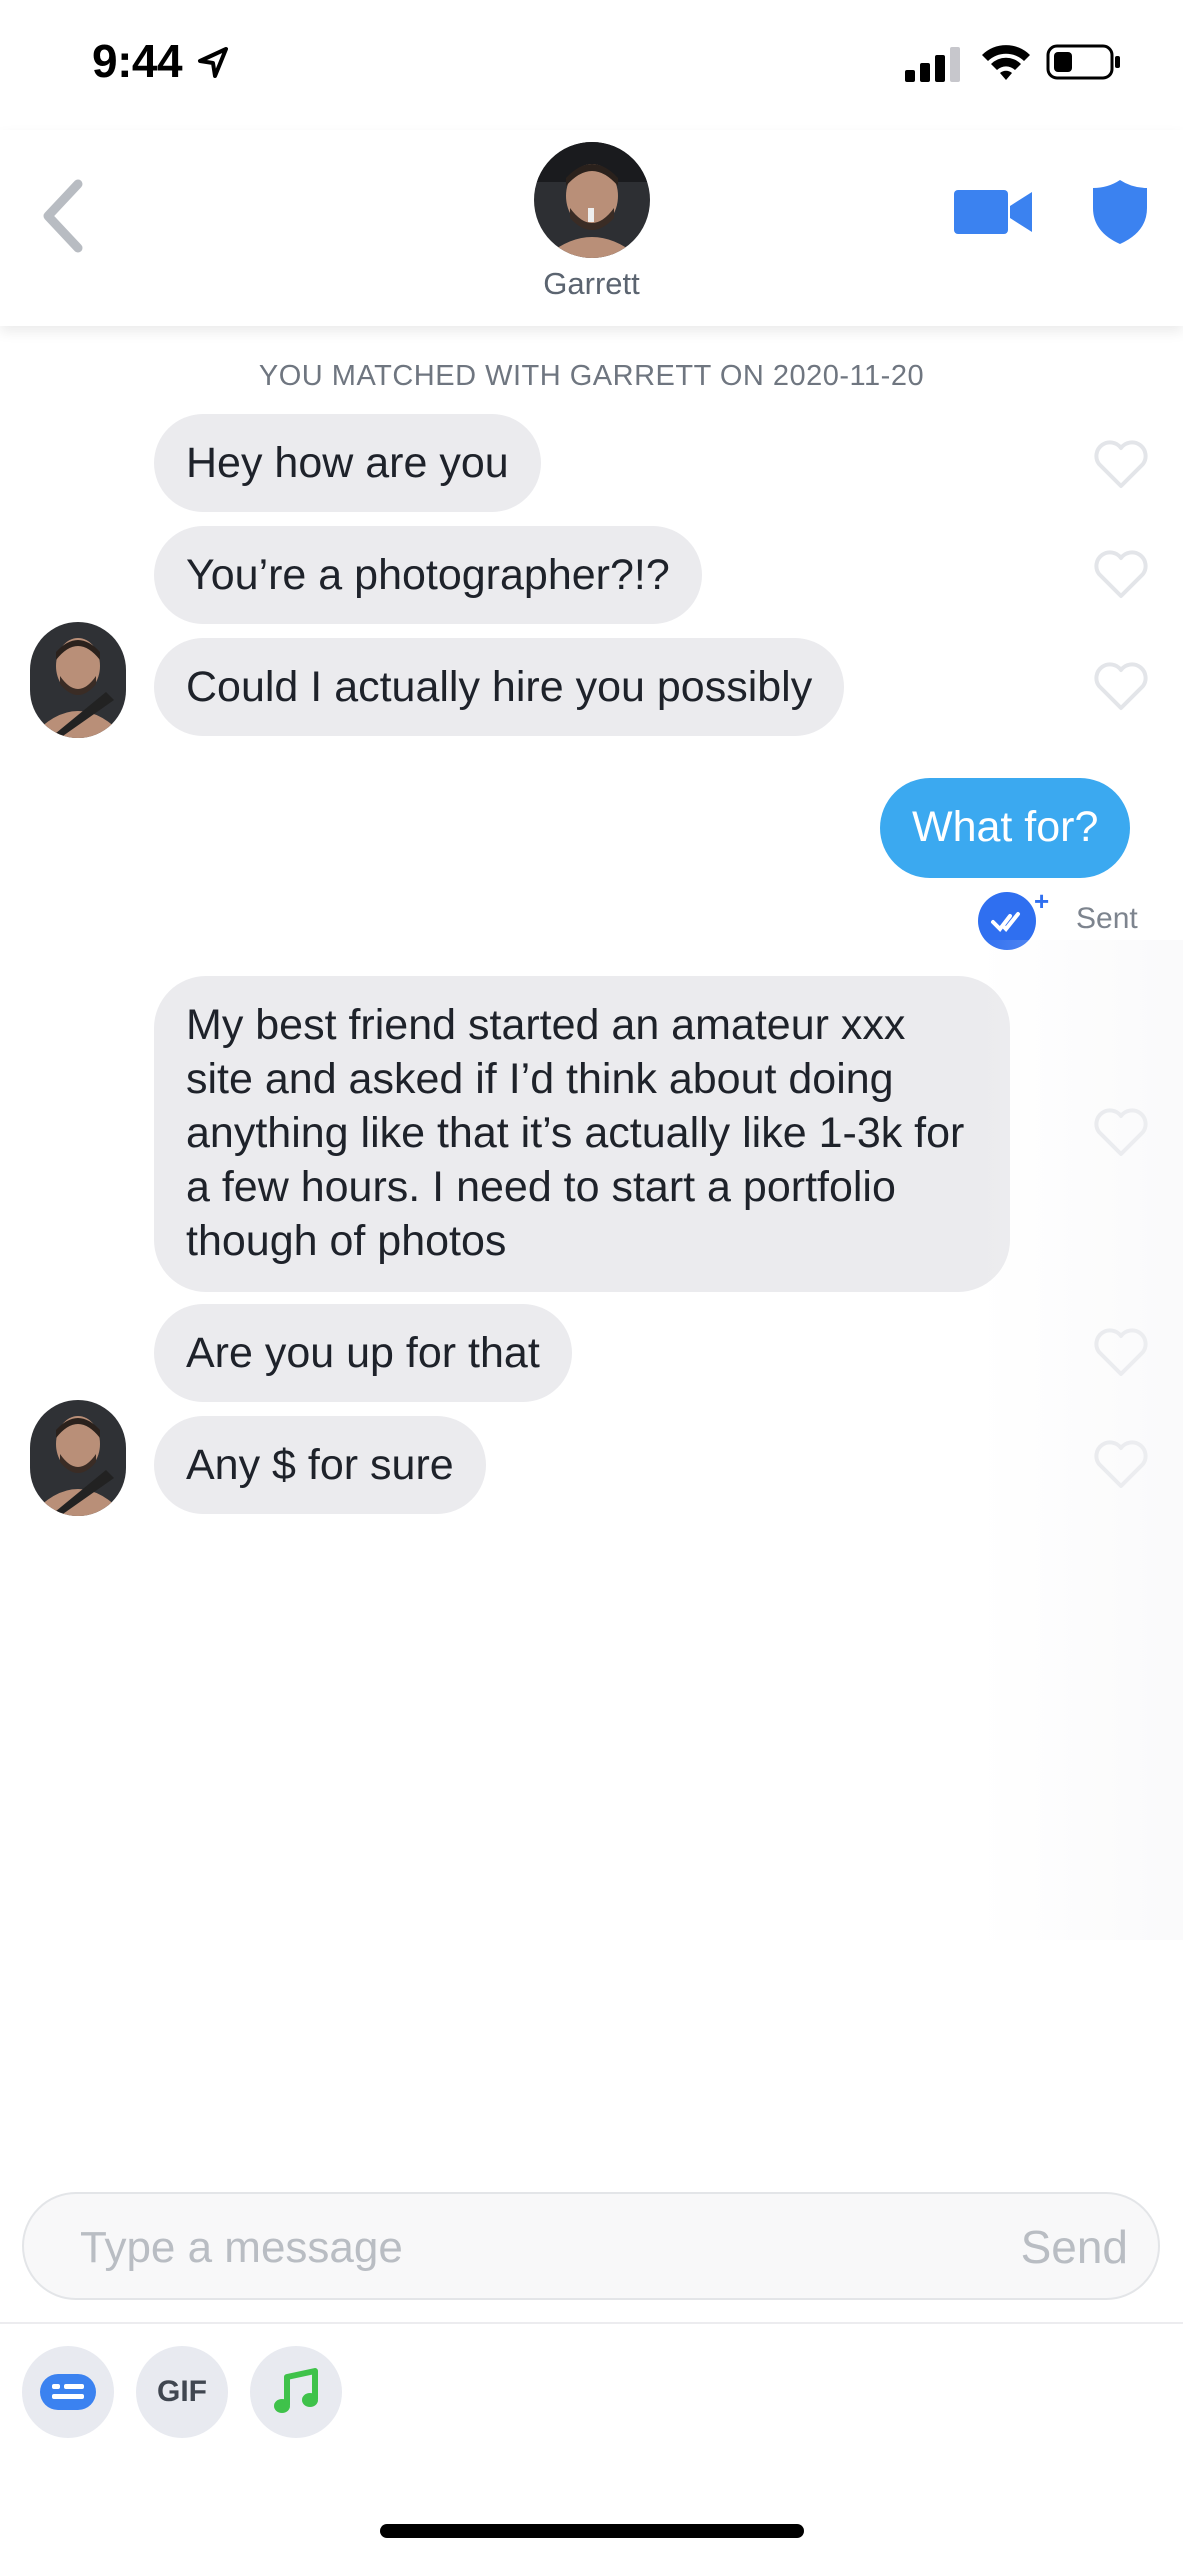 The image size is (1183, 2560). I want to click on send-button: Send, so click(1074, 2247).